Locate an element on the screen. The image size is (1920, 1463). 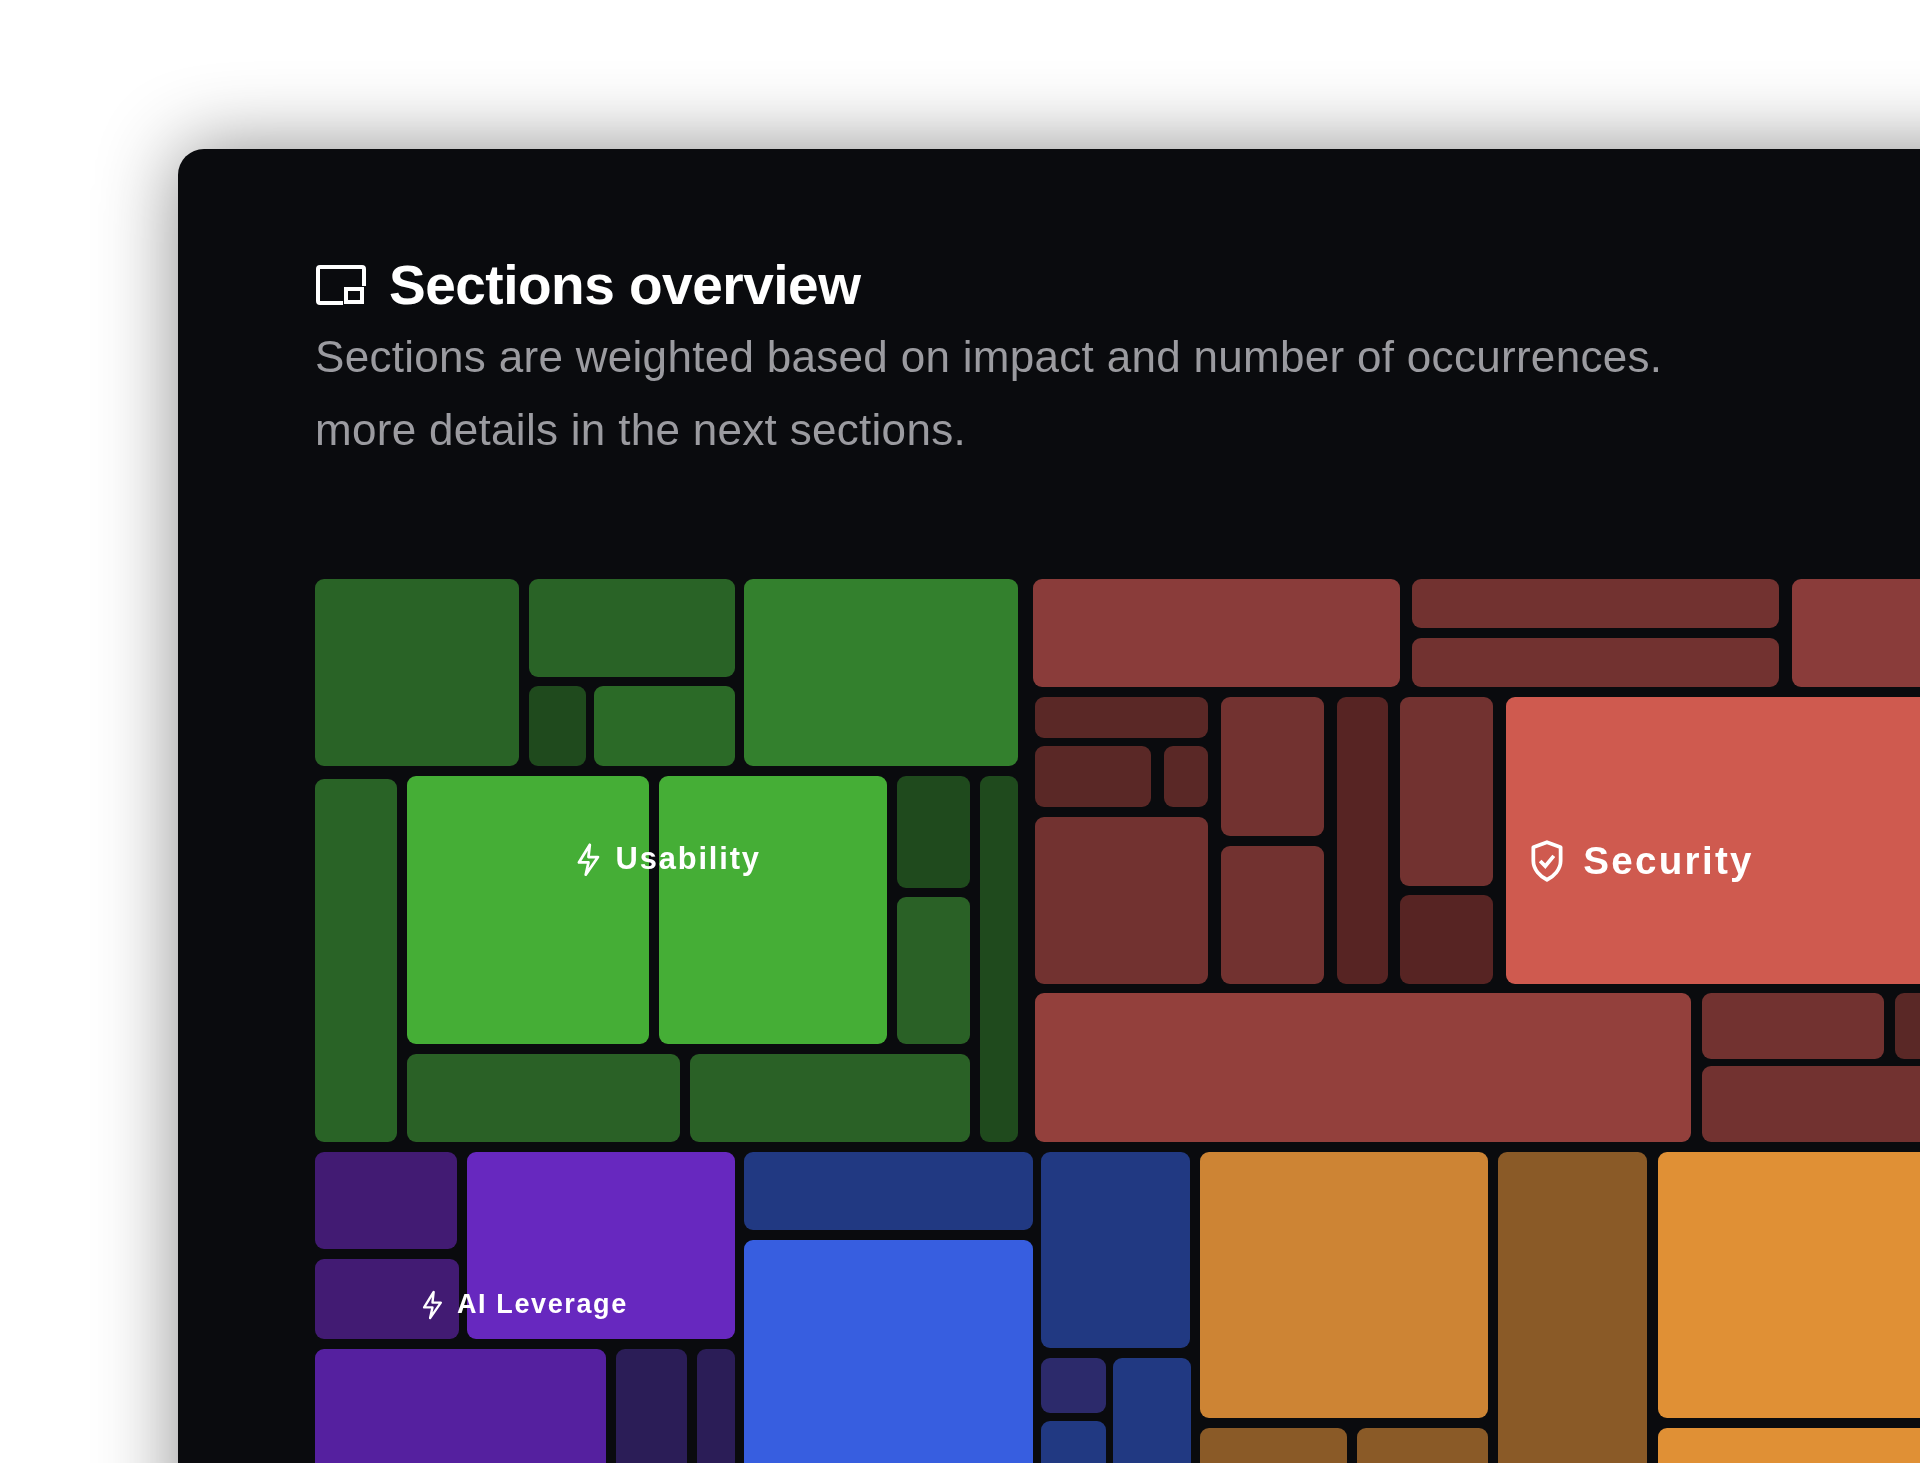
description-text: more details in the next sections. is located at coordinates (641, 430).